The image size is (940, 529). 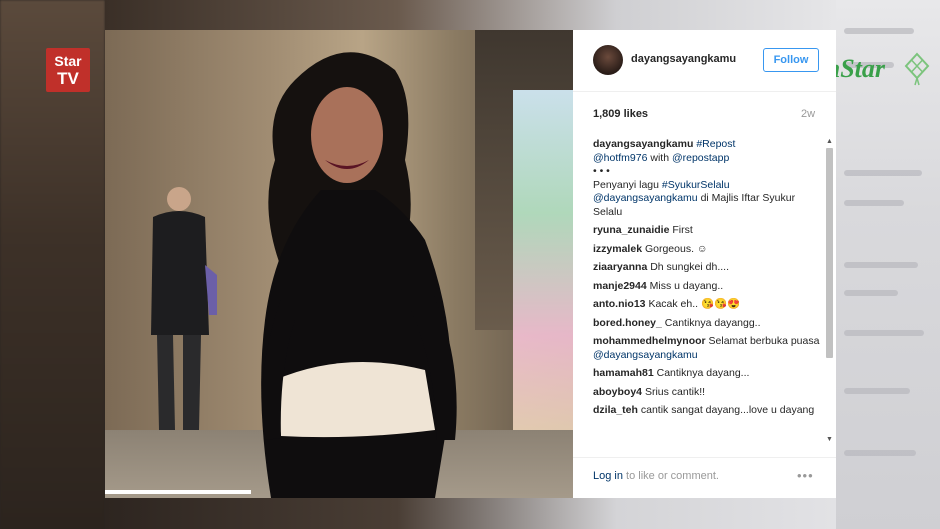 What do you see at coordinates (608, 60) in the screenshot?
I see `avatar` at bounding box center [608, 60].